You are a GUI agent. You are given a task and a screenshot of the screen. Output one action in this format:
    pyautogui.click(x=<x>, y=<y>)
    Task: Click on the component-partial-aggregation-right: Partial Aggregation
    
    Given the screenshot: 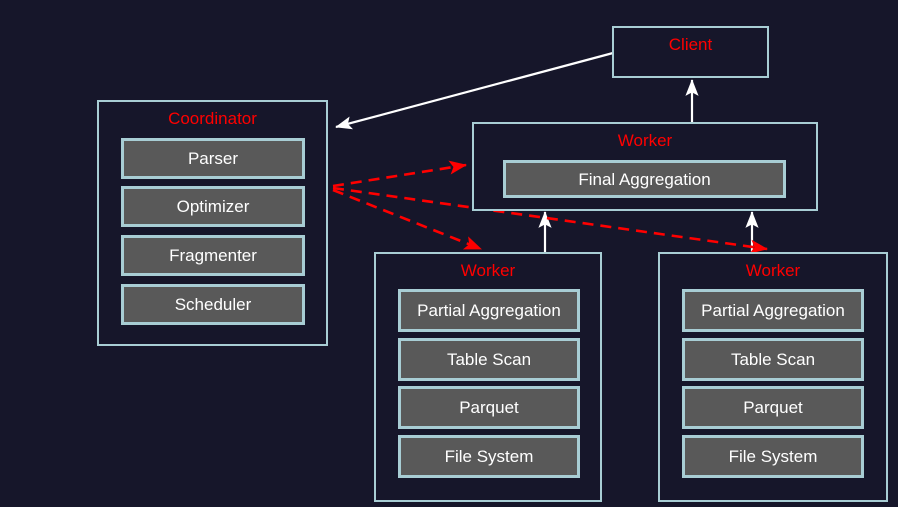 What is the action you would take?
    pyautogui.click(x=773, y=310)
    